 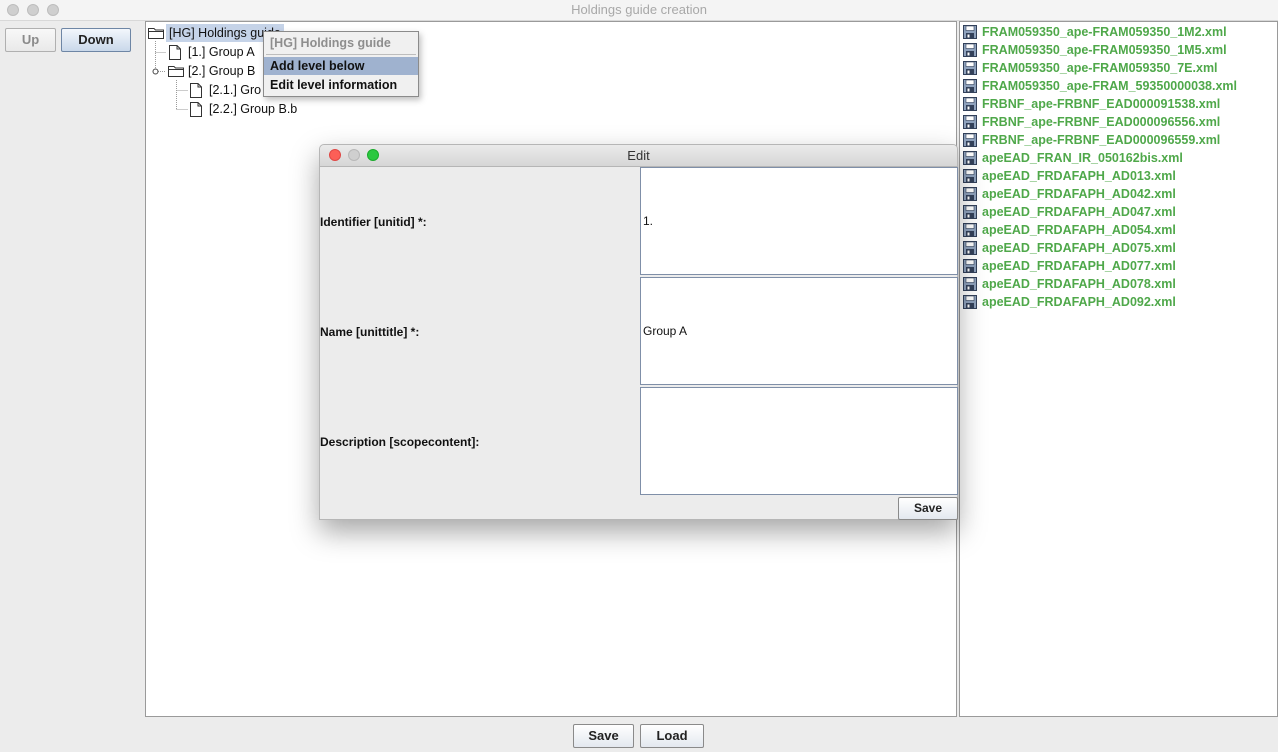 I want to click on file-name: apeEAD_FRDAFAPH_AD092.xml, so click(x=1079, y=302).